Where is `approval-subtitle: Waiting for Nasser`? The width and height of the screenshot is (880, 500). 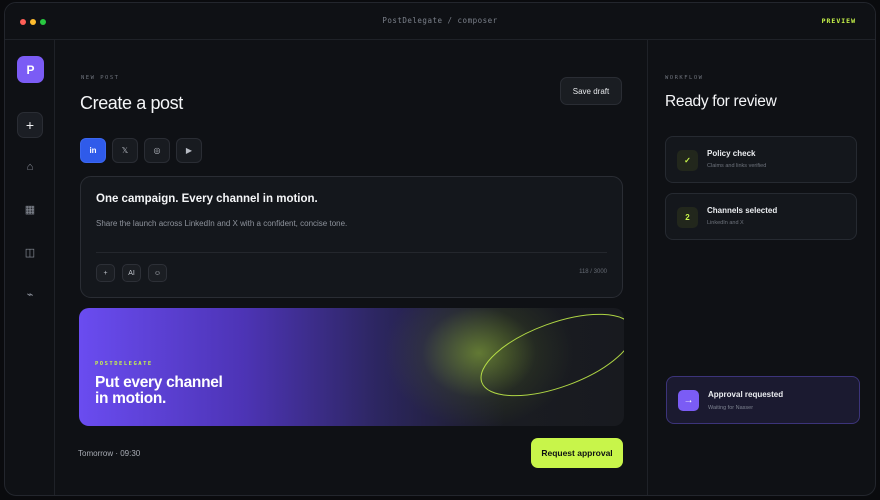 approval-subtitle: Waiting for Nasser is located at coordinates (731, 408).